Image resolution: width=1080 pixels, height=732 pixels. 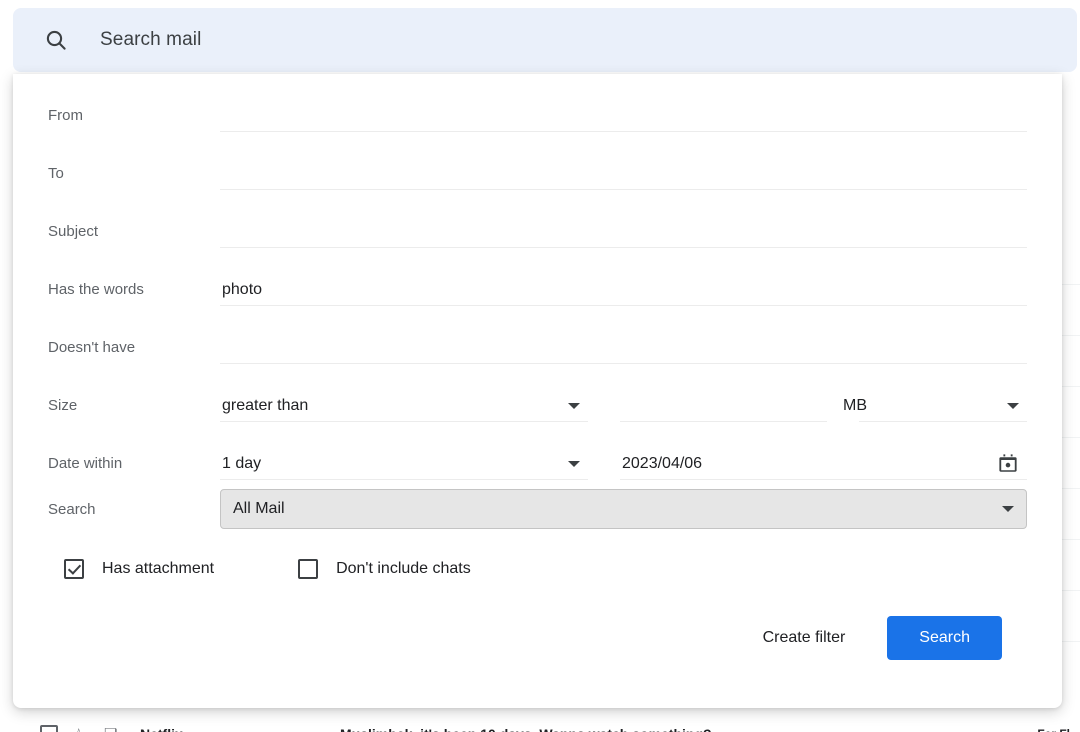 I want to click on field-row-doesnt-have: Doesn't have, so click(x=537, y=335).